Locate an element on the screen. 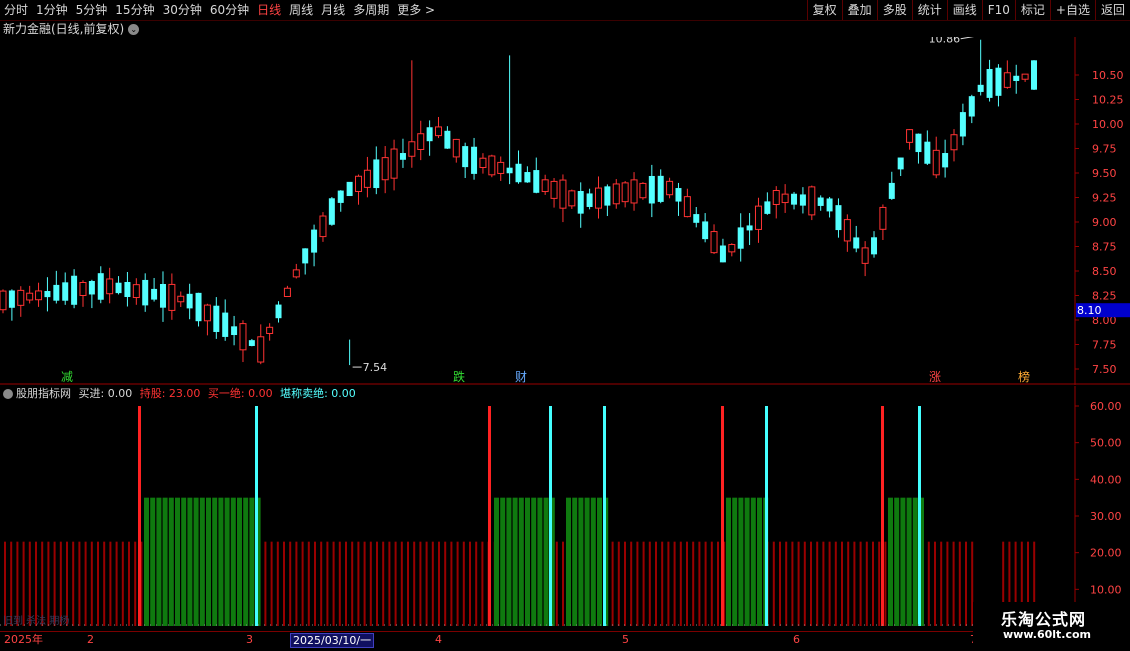 The width and height of the screenshot is (1130, 651). tool-button-6: 标记 is located at coordinates (1032, 10).